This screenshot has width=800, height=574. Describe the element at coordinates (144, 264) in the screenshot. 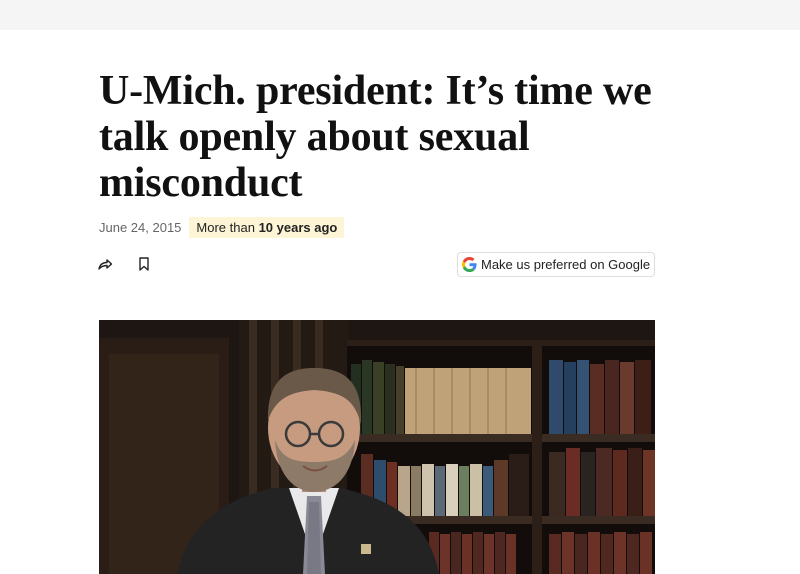

I see `bookmark-icon` at that location.